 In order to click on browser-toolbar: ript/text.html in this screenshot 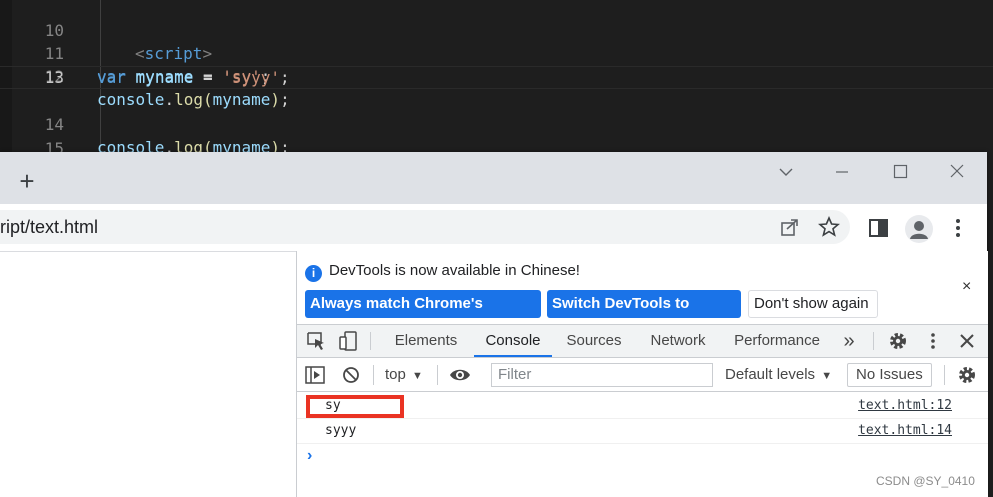, I will do `click(493, 228)`.